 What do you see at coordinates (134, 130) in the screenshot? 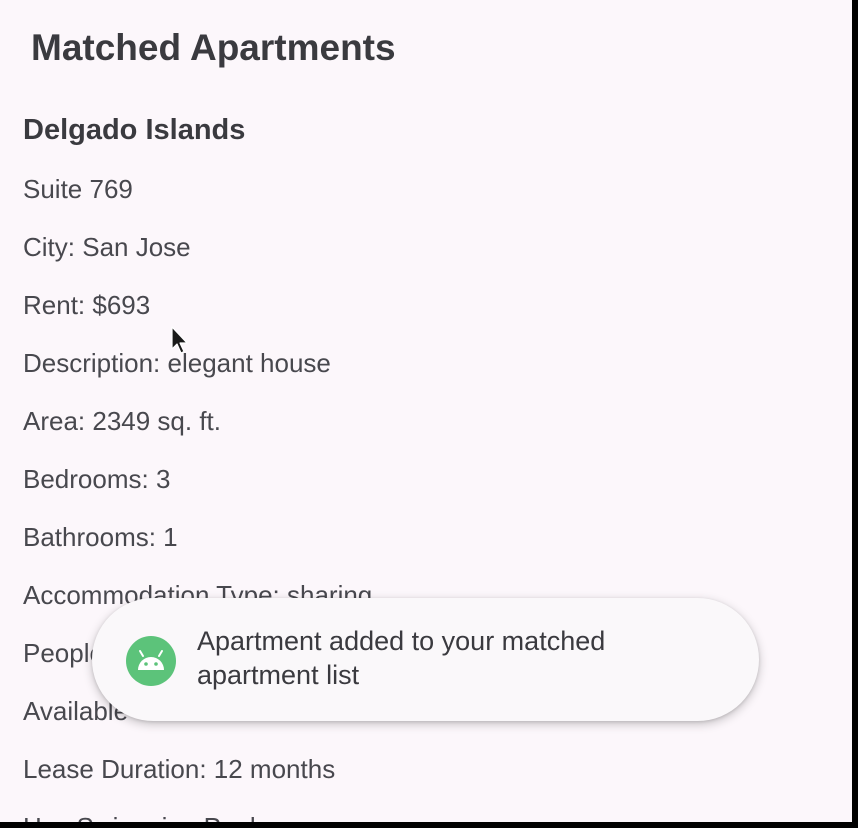
I see `apartment-name: Delgado Islands` at bounding box center [134, 130].